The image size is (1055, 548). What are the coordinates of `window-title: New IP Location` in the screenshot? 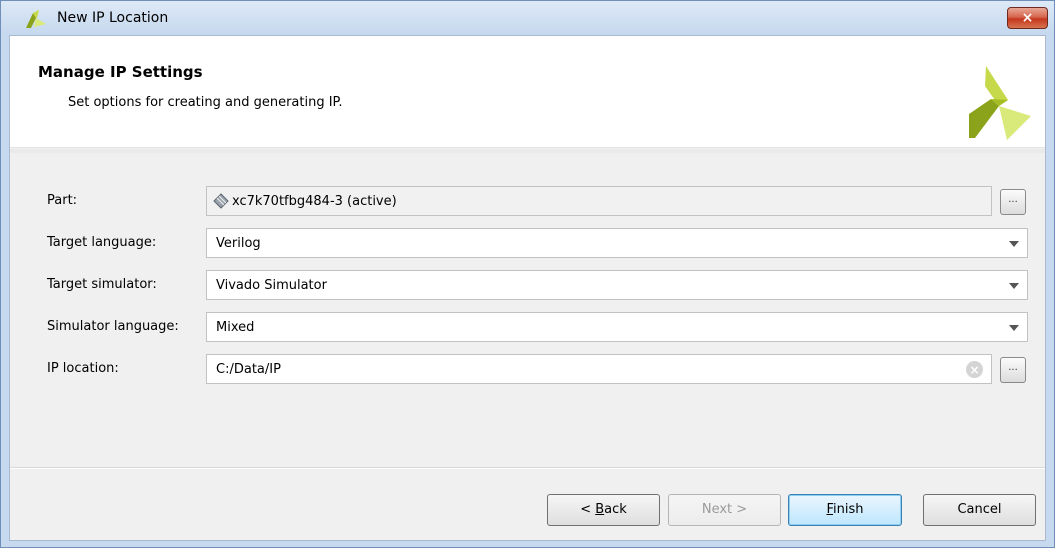 It's located at (113, 18).